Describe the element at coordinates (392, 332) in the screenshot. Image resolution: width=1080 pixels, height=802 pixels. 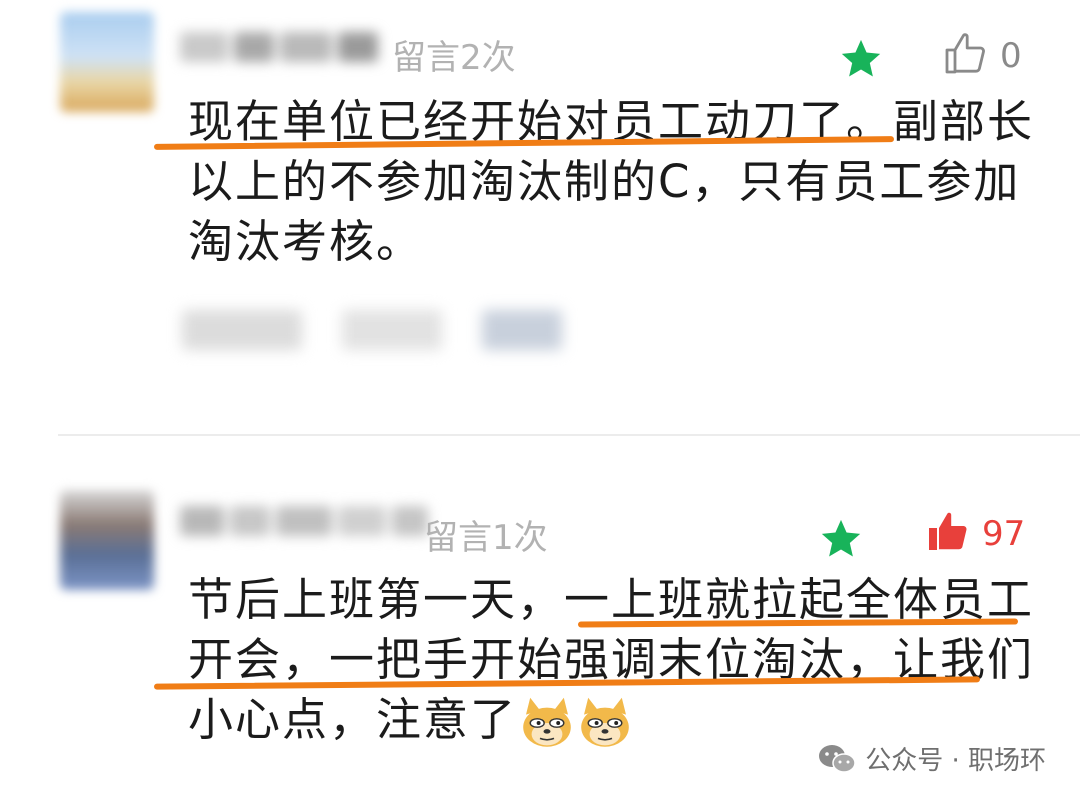
I see `reply-actions-blurred` at that location.